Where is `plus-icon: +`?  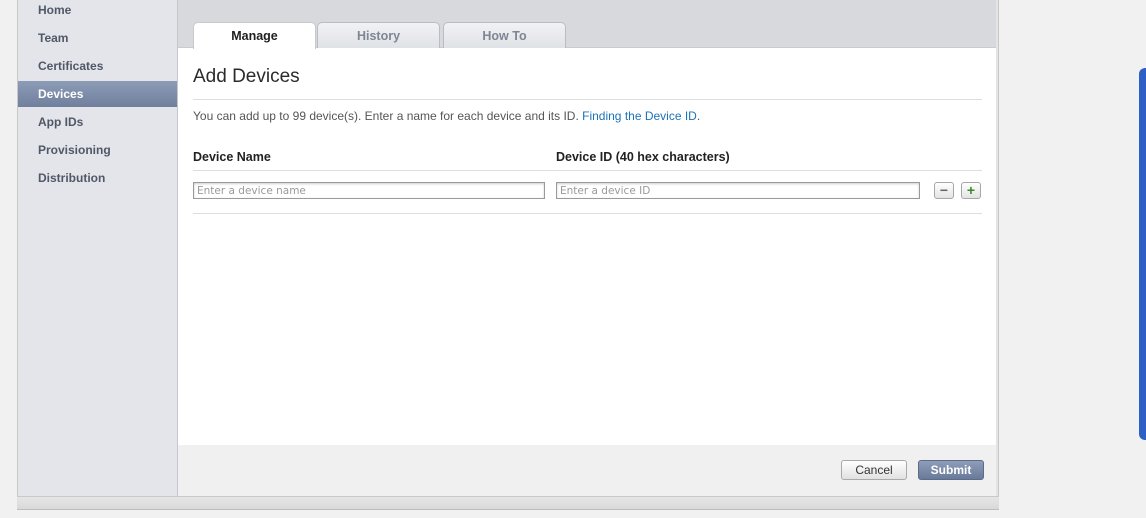
plus-icon: + is located at coordinates (971, 190).